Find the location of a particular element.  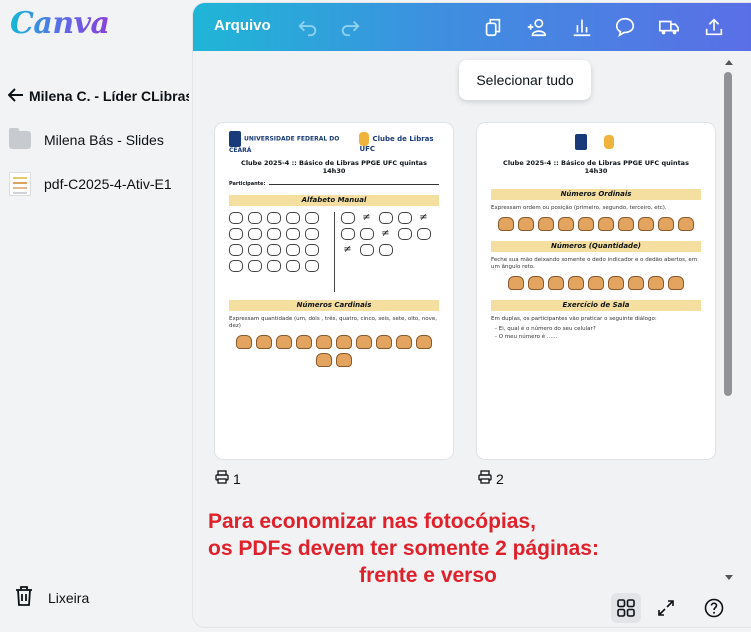

ufc-logo is located at coordinates (582, 142).